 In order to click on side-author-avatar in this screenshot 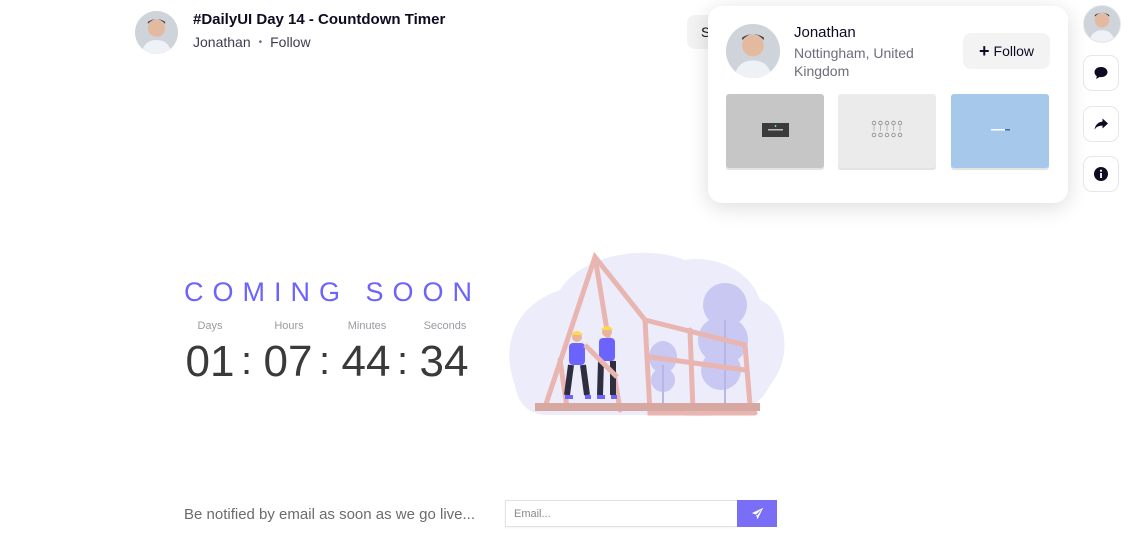, I will do `click(1102, 24)`.